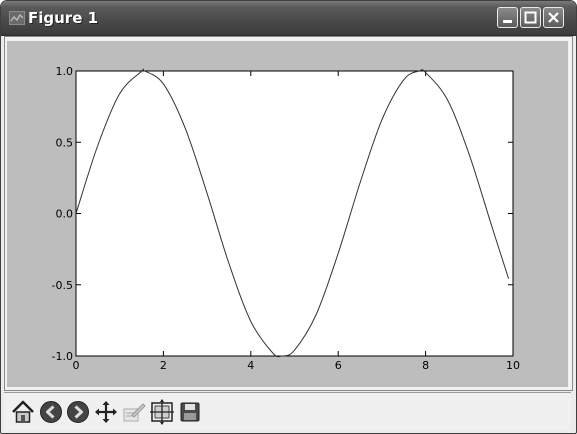  Describe the element at coordinates (62, 285) in the screenshot. I see `y-tick-label: -0.5` at that location.